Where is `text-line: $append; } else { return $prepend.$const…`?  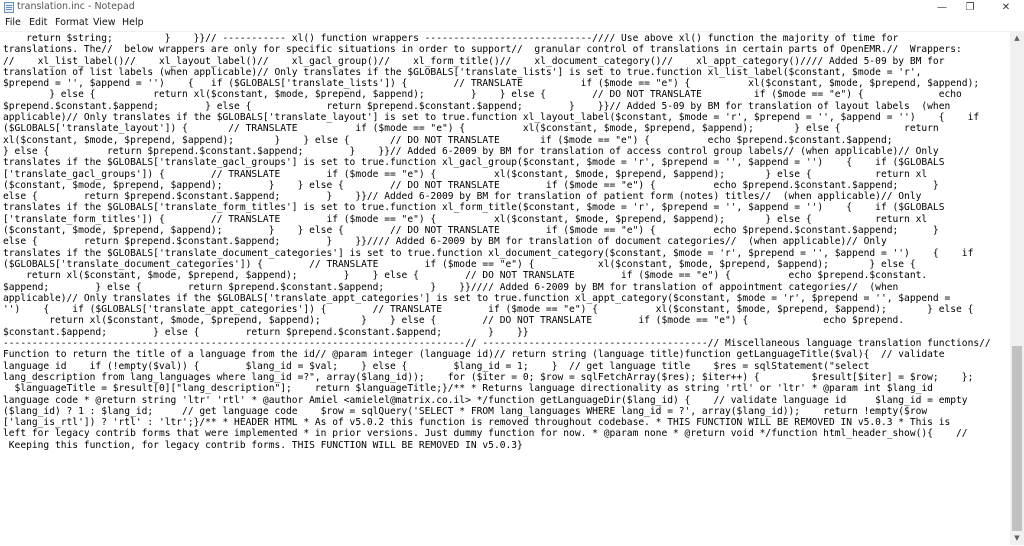 text-line: $append; } else { return $prepend.$const… is located at coordinates (451, 287).